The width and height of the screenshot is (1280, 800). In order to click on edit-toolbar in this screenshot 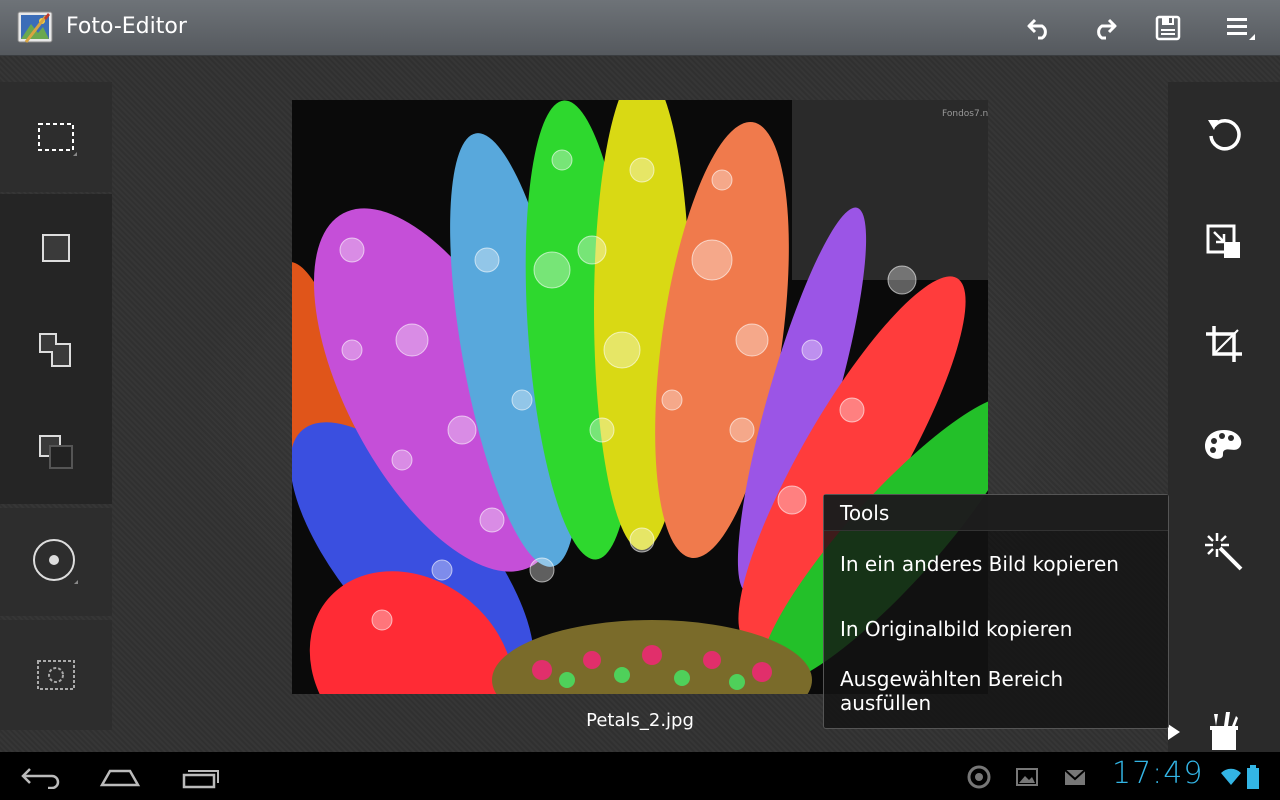, I will do `click(1224, 419)`.